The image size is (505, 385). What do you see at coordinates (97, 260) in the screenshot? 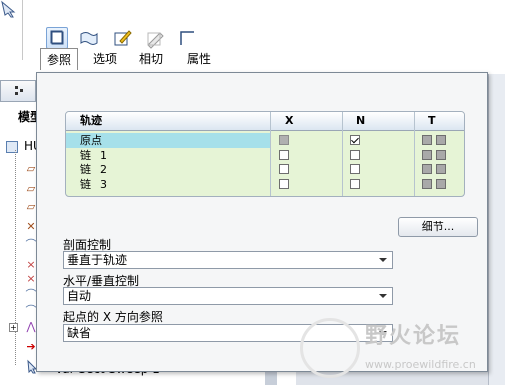
I see `section-control-value: 垂直于轨迹` at bounding box center [97, 260].